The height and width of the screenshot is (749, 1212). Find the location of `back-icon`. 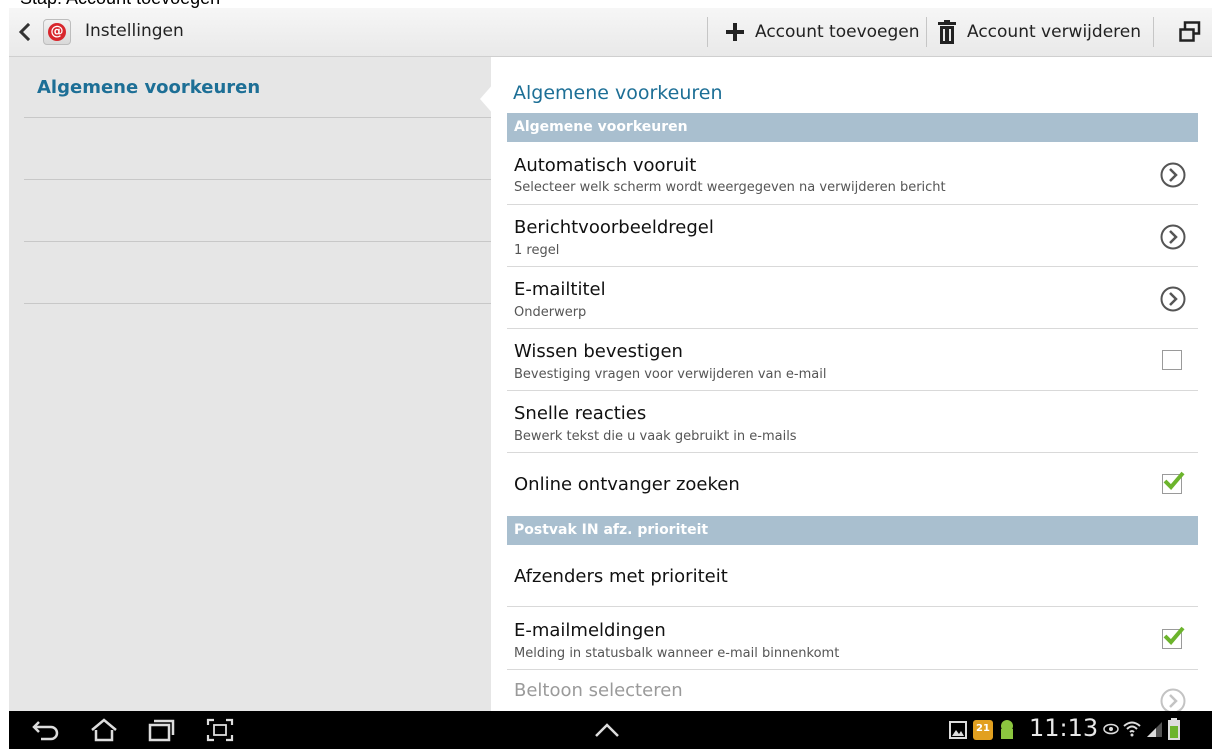

back-icon is located at coordinates (24, 32).